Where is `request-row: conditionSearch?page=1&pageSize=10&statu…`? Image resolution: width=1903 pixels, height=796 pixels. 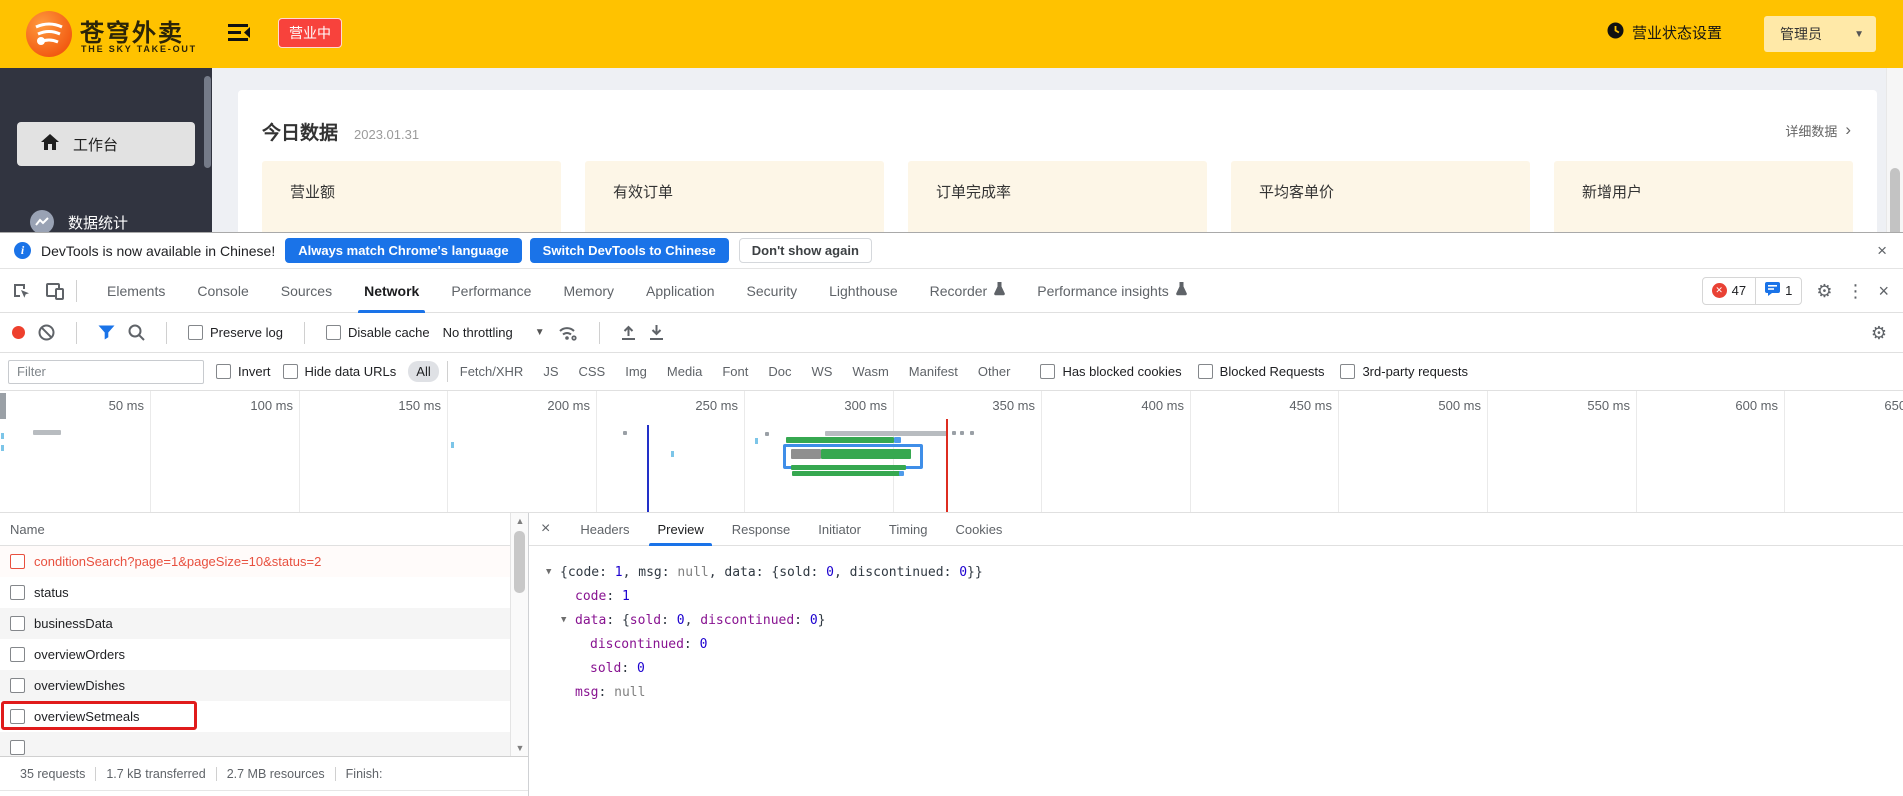
request-row: conditionSearch?page=1&pageSize=10&statu… is located at coordinates (255, 561).